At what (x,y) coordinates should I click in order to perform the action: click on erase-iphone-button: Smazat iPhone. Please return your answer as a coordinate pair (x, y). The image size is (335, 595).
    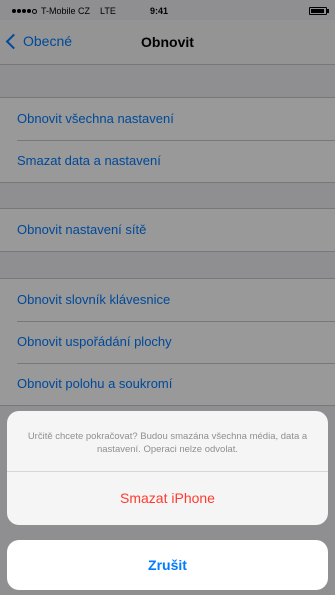
    Looking at the image, I should click on (167, 498).